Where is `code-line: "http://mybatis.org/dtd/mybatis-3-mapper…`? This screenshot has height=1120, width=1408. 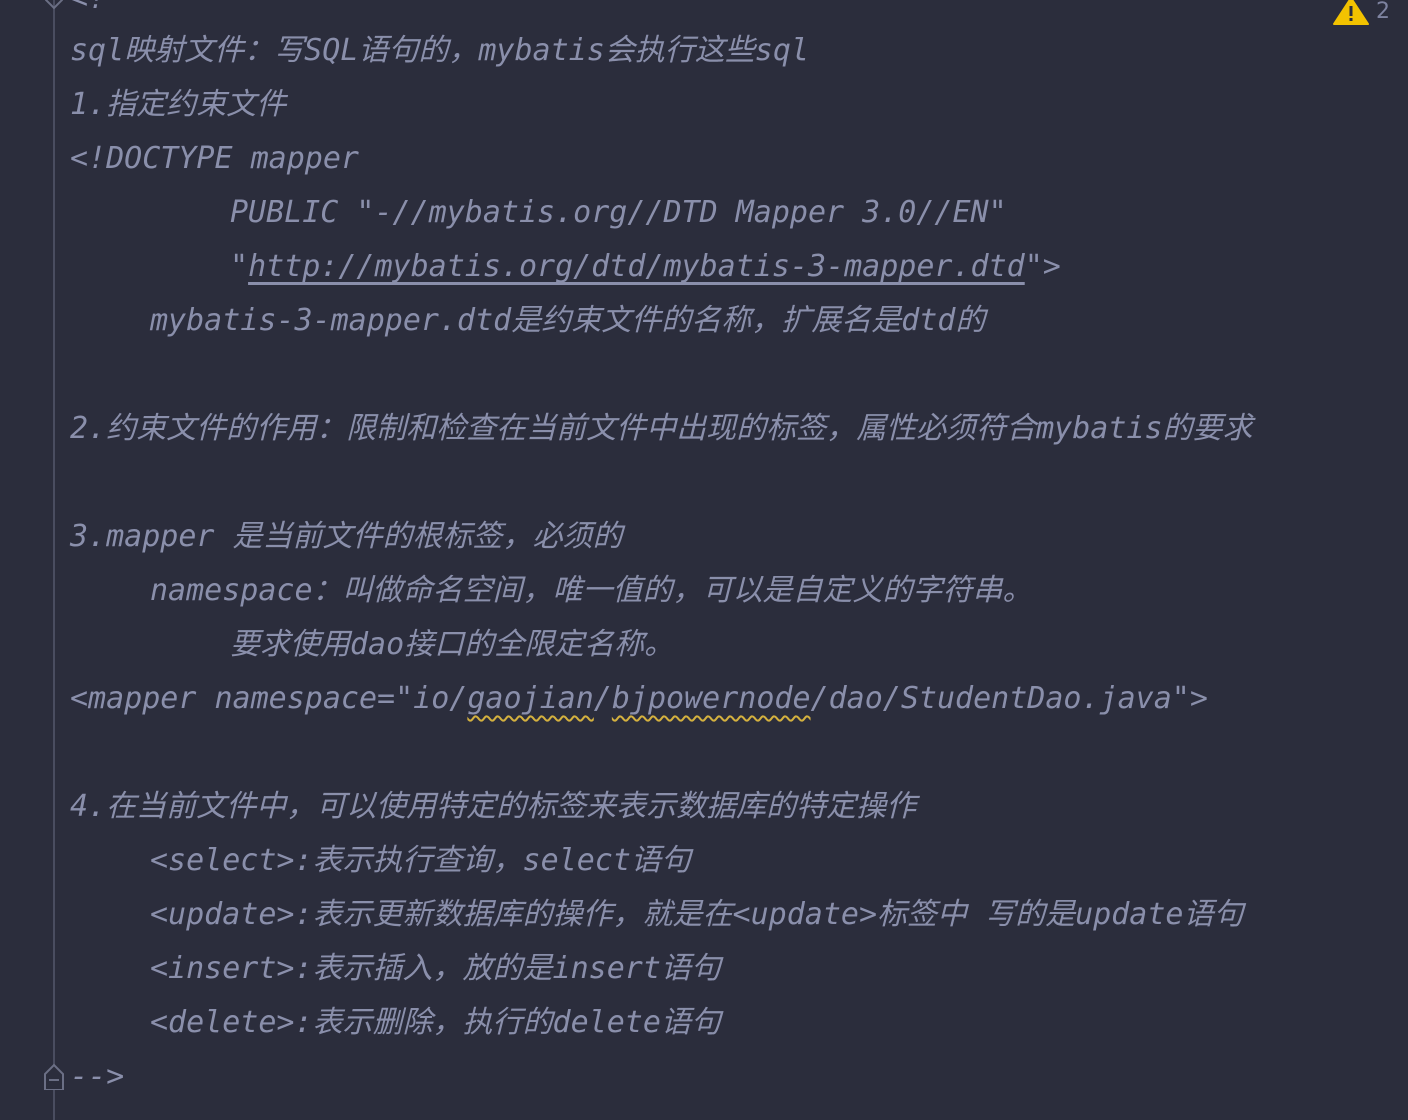
code-line: "http://mybatis.org/dtd/mybatis-3-mapper… is located at coordinates (645, 267).